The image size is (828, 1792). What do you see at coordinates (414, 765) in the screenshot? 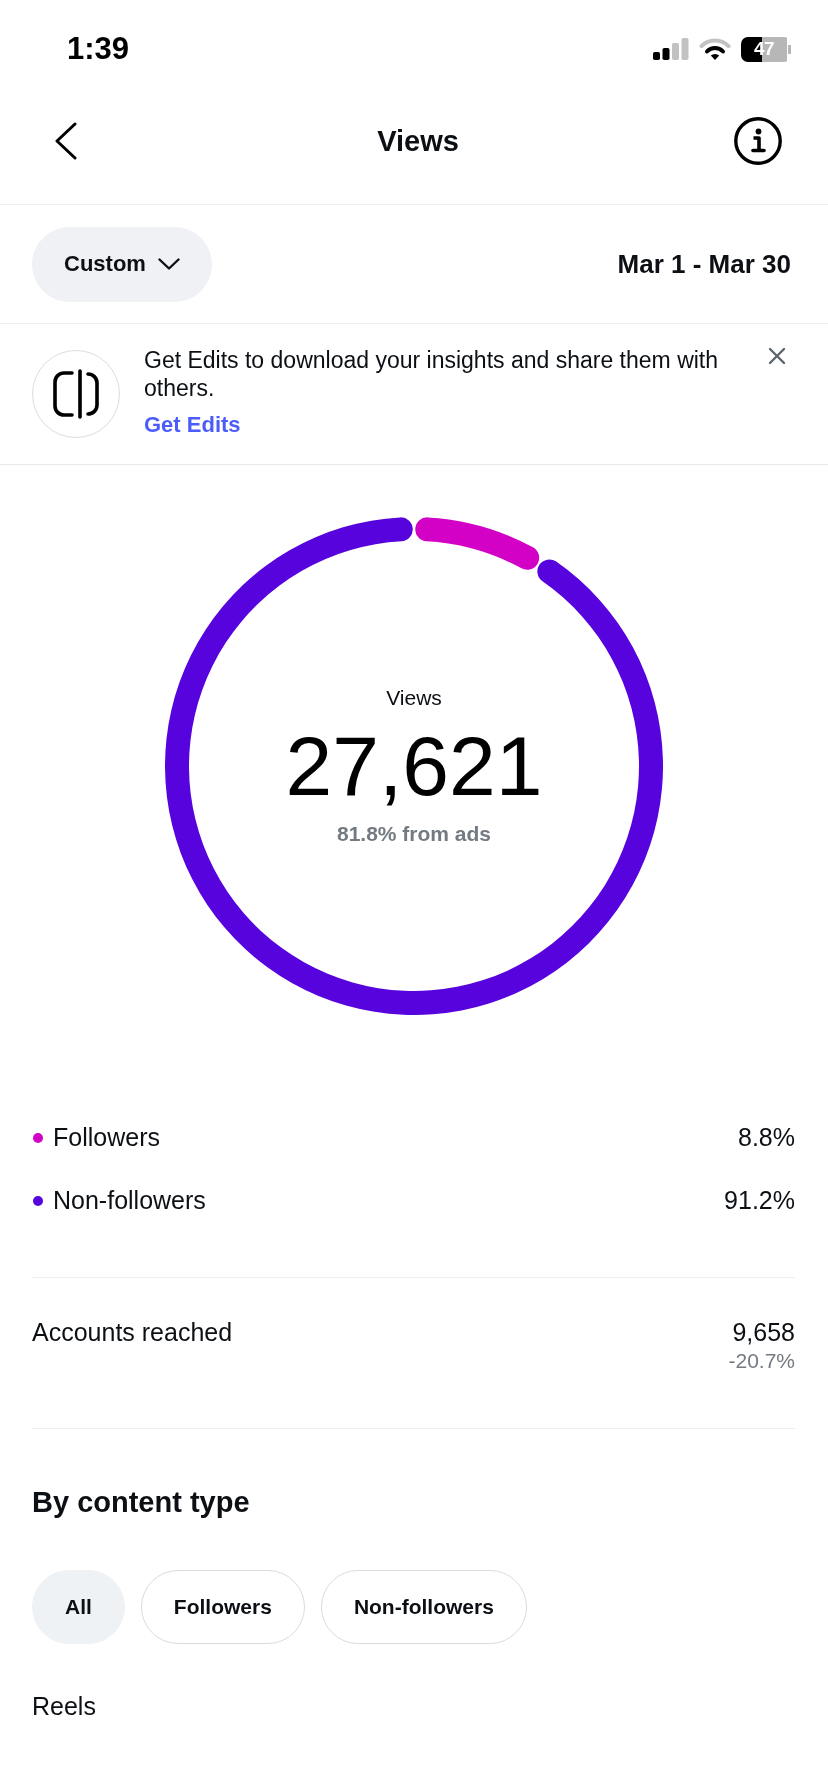
I see `views-total: 27,621` at bounding box center [414, 765].